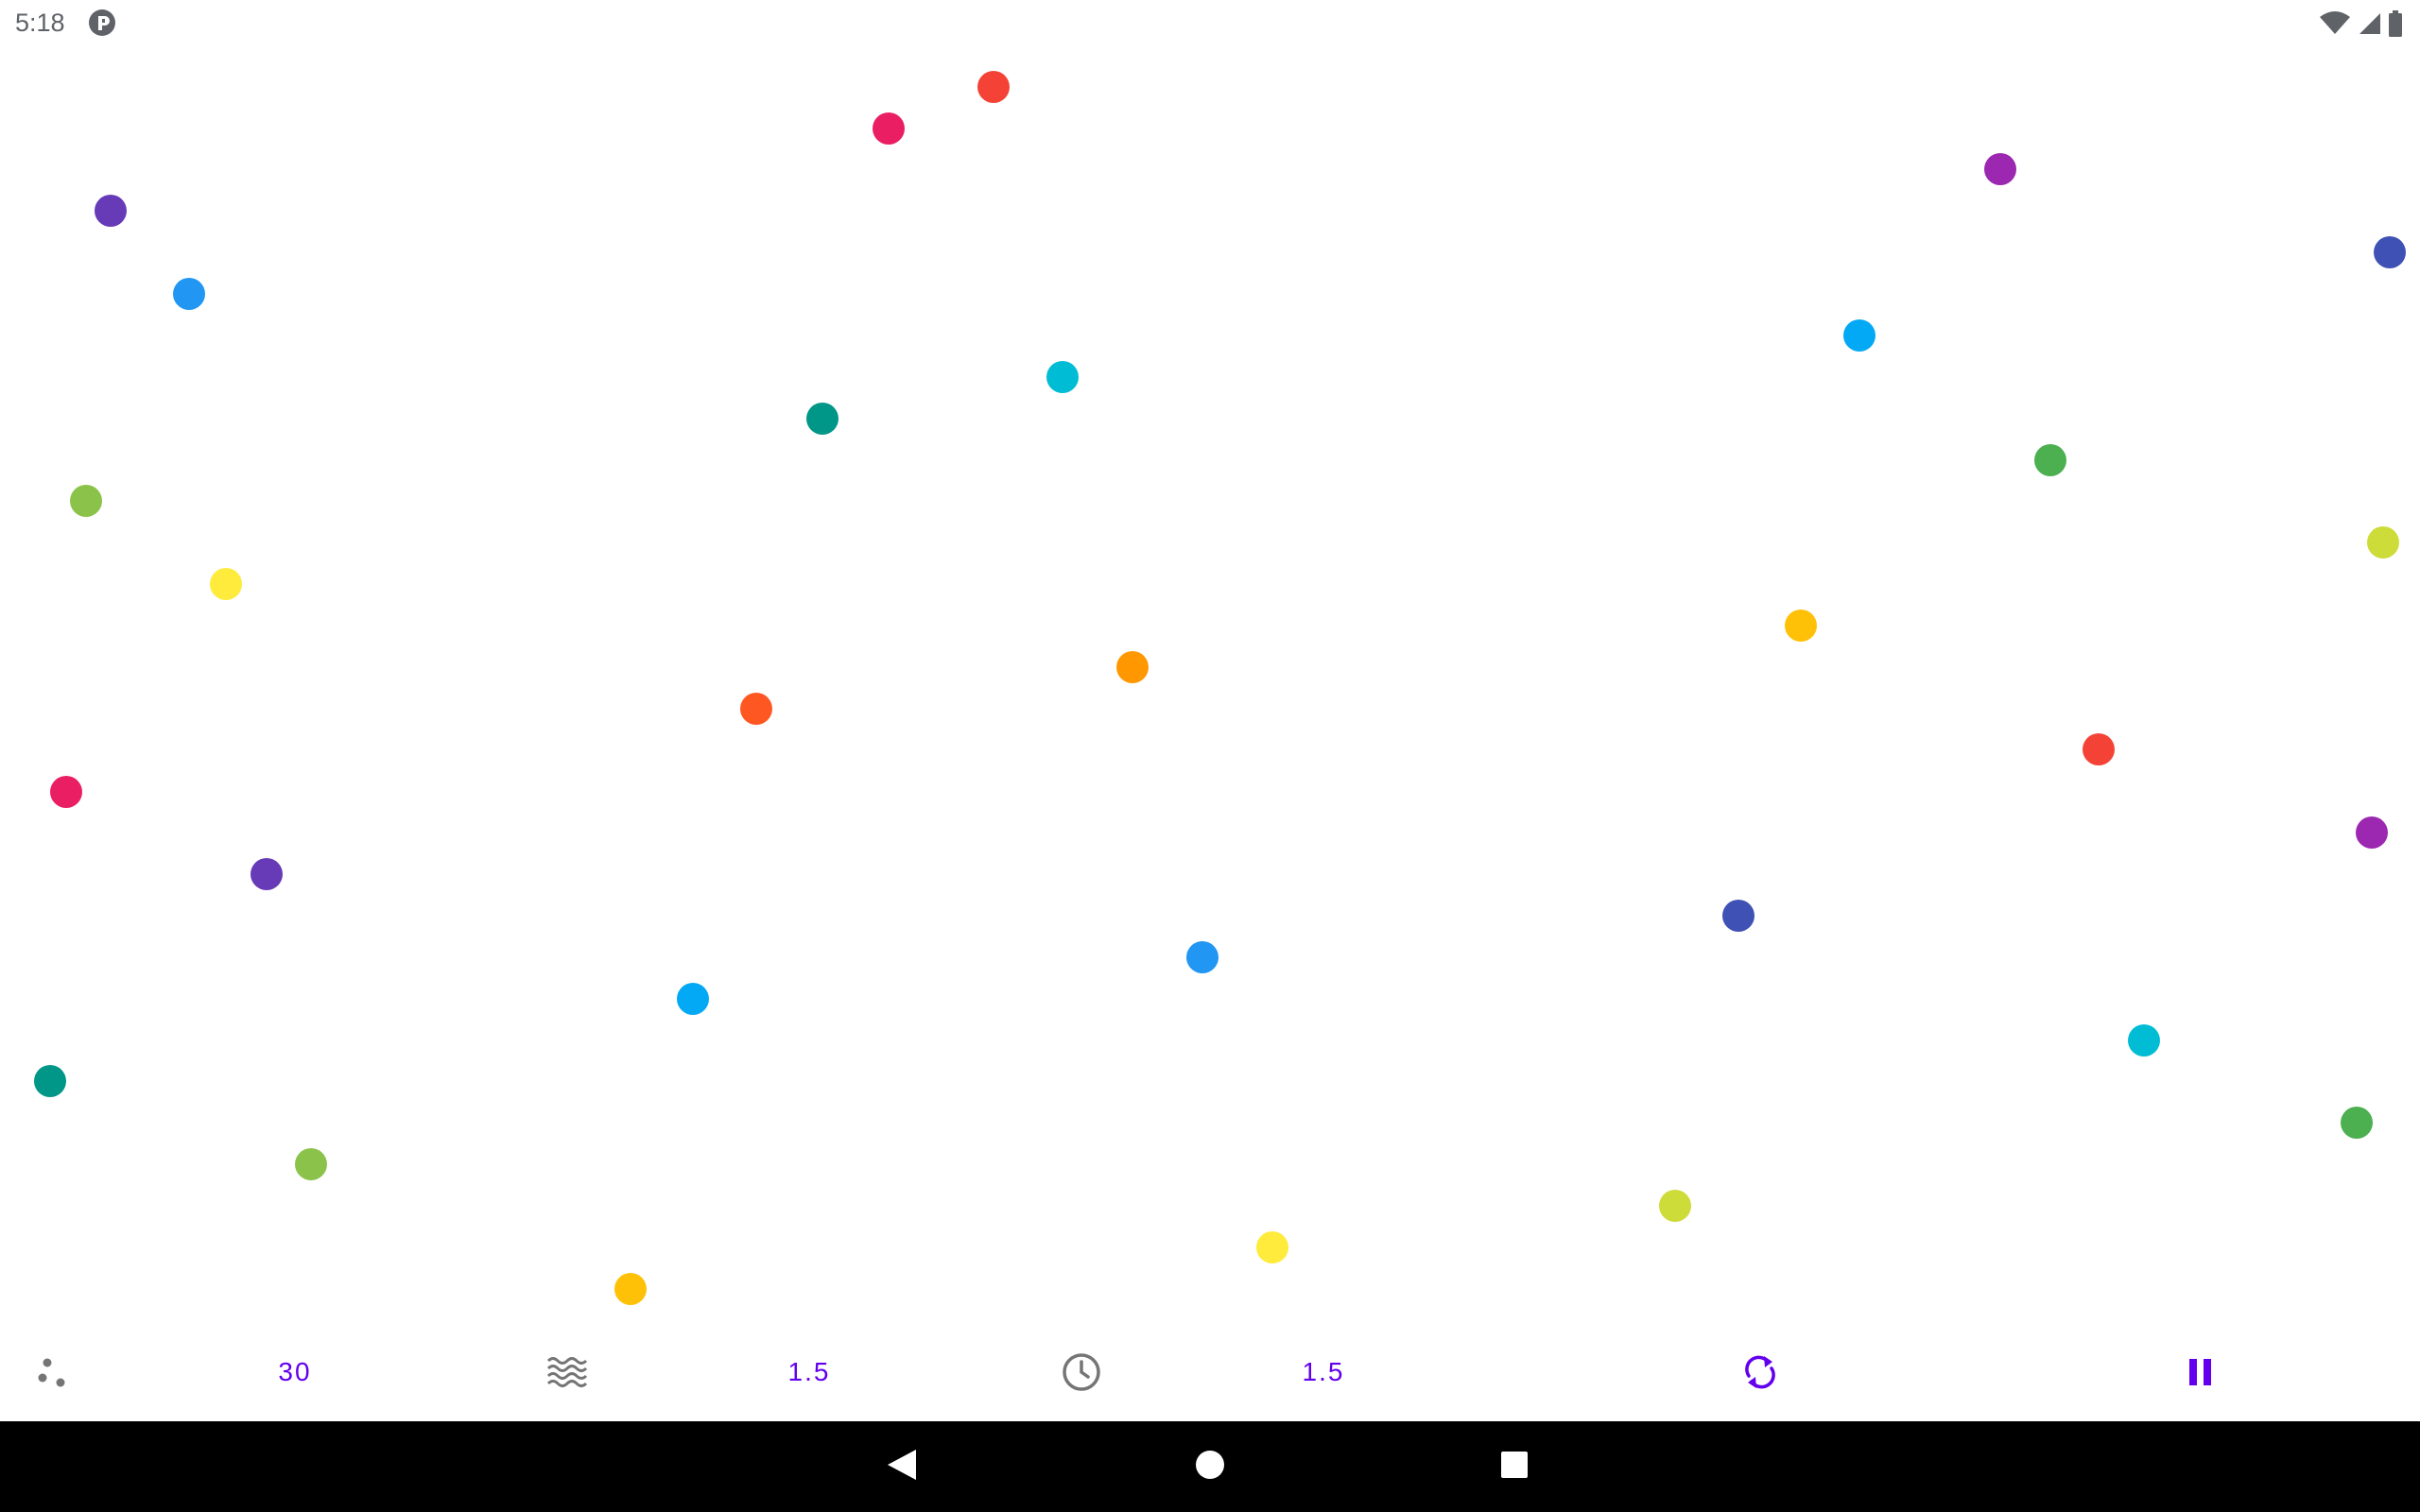 The height and width of the screenshot is (1512, 2420). I want to click on control-bar: 30 1.5 1.5, so click(1210, 1372).